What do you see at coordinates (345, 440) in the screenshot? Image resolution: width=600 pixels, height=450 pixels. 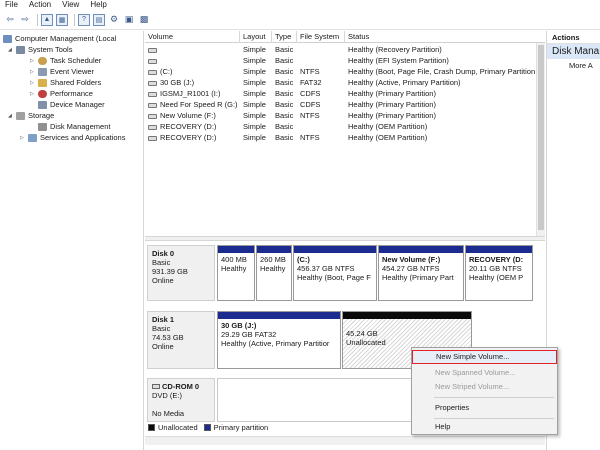 I see `disk-map-scrollbar` at bounding box center [345, 440].